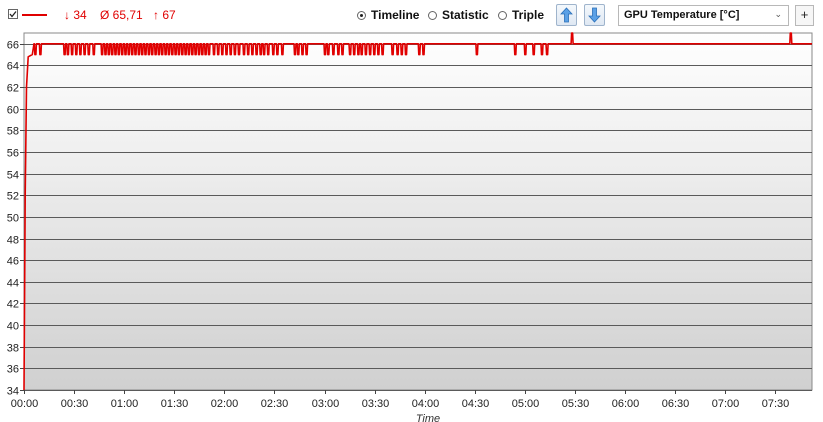 Image resolution: width=823 pixels, height=422 pixels. Describe the element at coordinates (225, 404) in the screenshot. I see `x-tick-label: 02:00` at that location.